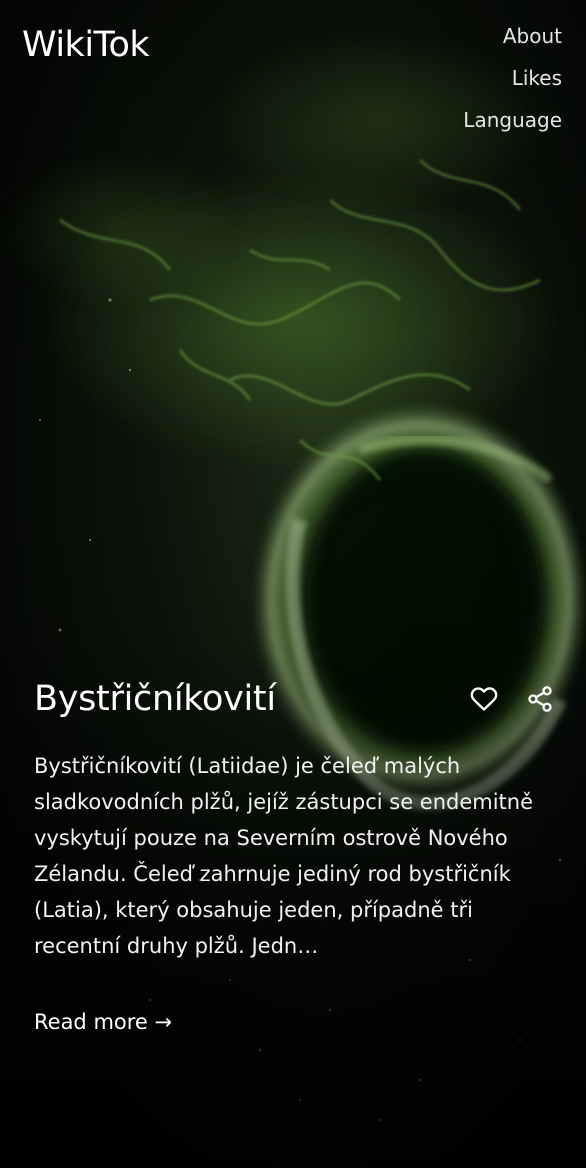 The image size is (586, 1168). I want to click on nav-about-link: About, so click(532, 36).